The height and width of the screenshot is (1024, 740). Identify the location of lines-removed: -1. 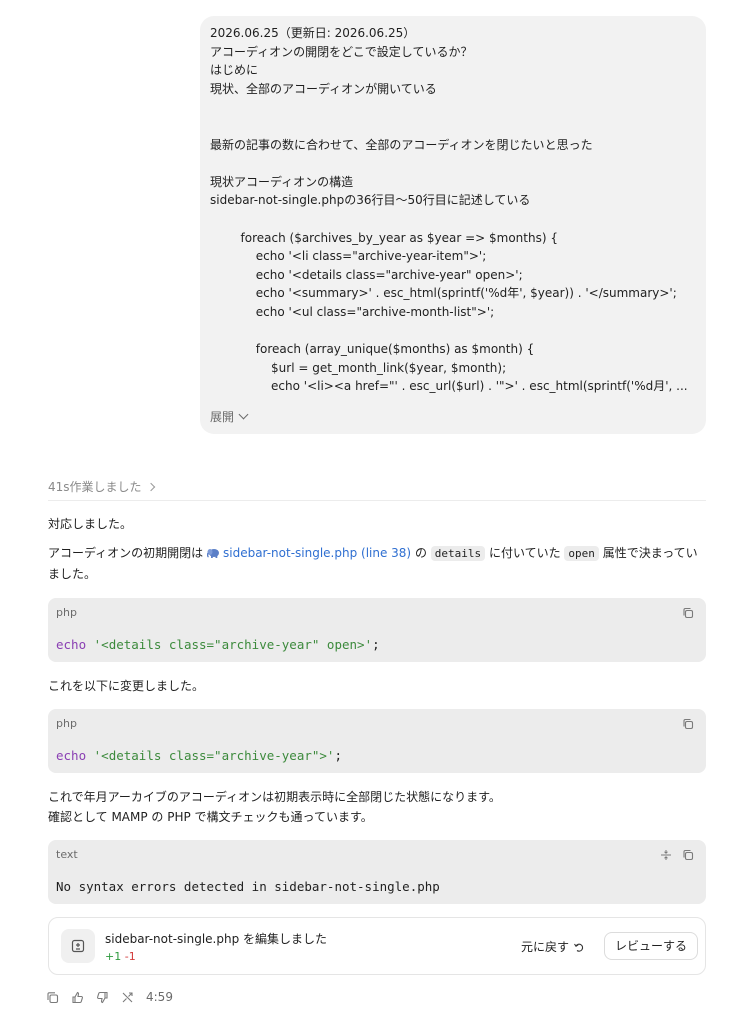
(130, 956).